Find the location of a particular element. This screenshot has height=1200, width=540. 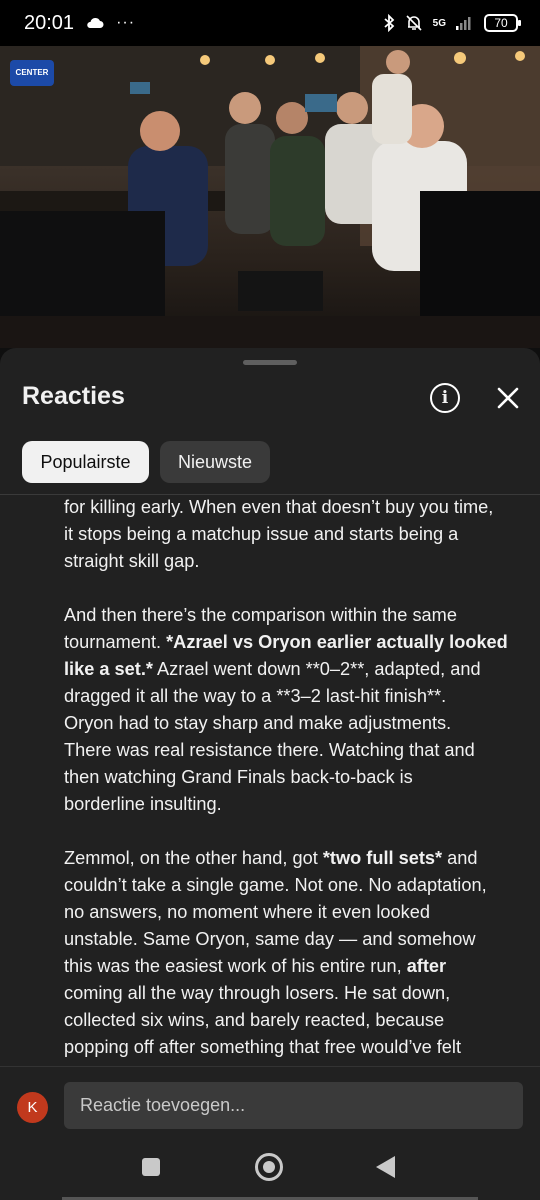

comment-line: straight skill gap. is located at coordinates (289, 561).